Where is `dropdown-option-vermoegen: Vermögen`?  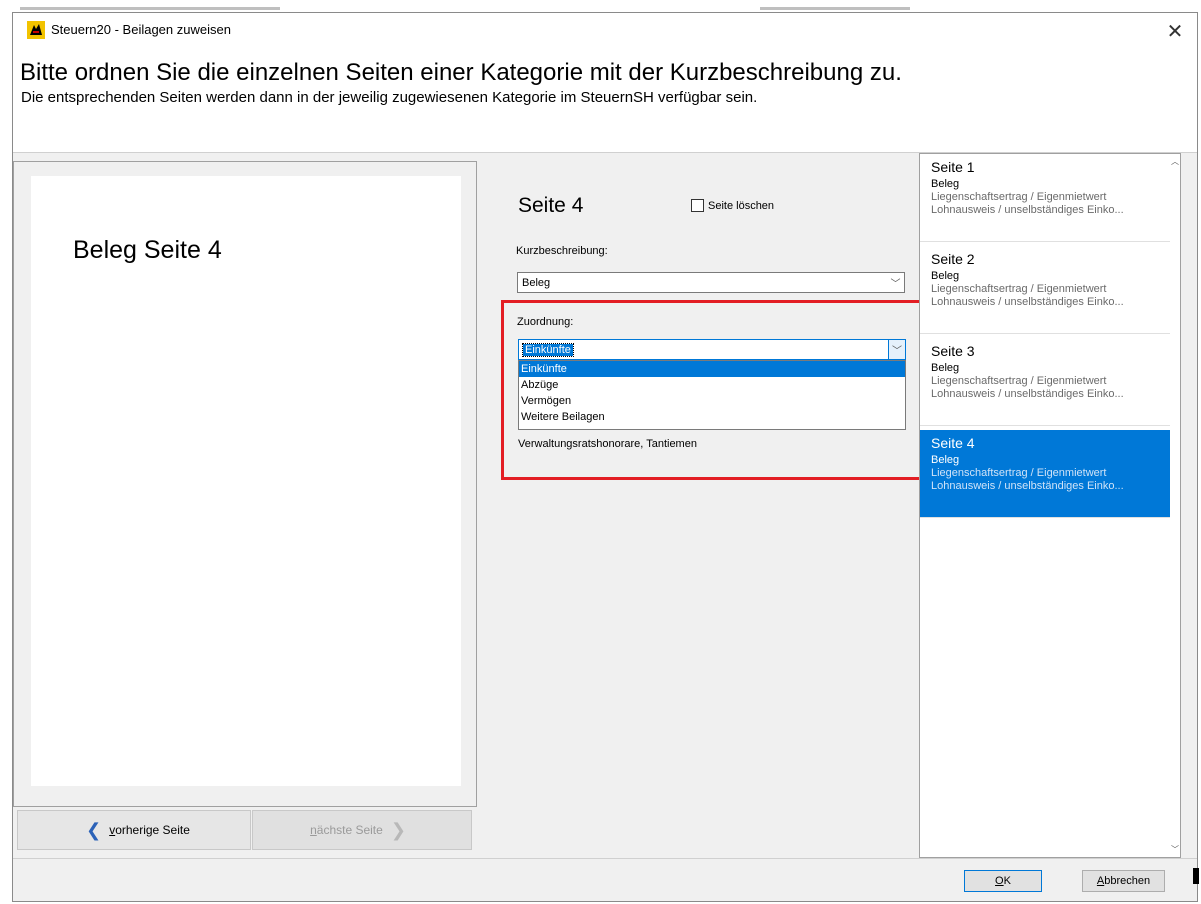
dropdown-option-vermoegen: Vermögen is located at coordinates (712, 401).